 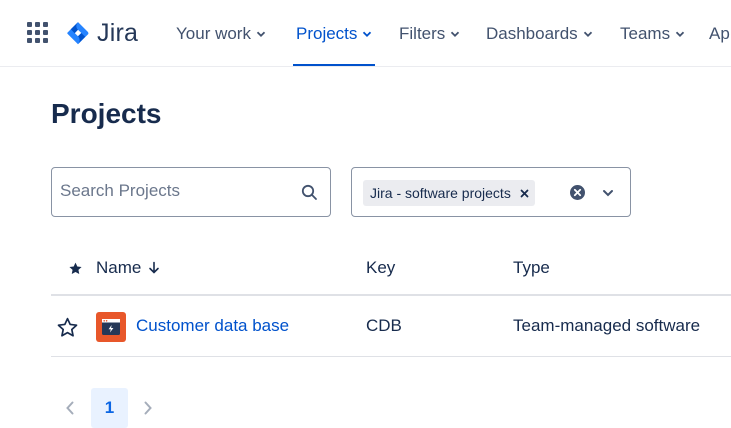 I want to click on arrow-down-icon, so click(x=154, y=268).